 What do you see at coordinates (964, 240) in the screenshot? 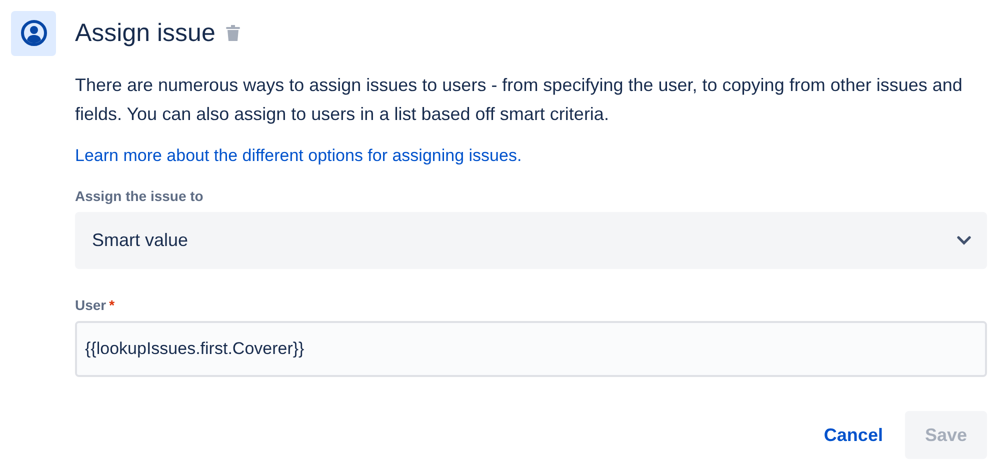
I see `chevron-down-icon` at bounding box center [964, 240].